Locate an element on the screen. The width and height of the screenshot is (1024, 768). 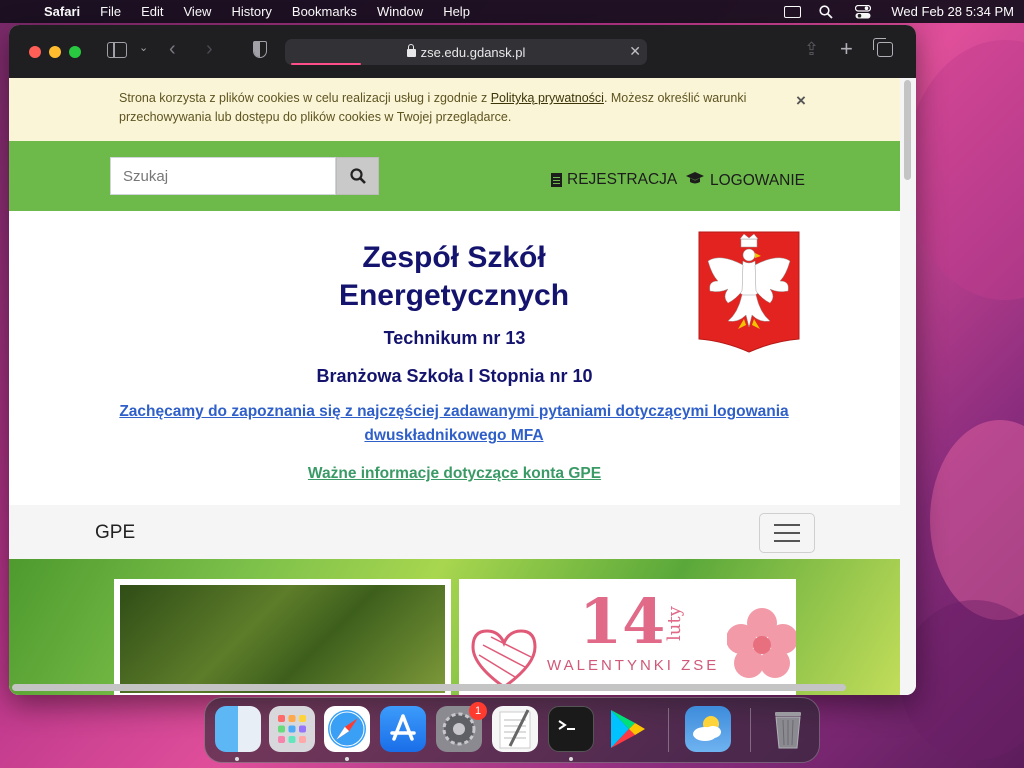
zoom-window-button is located at coordinates (75, 51).